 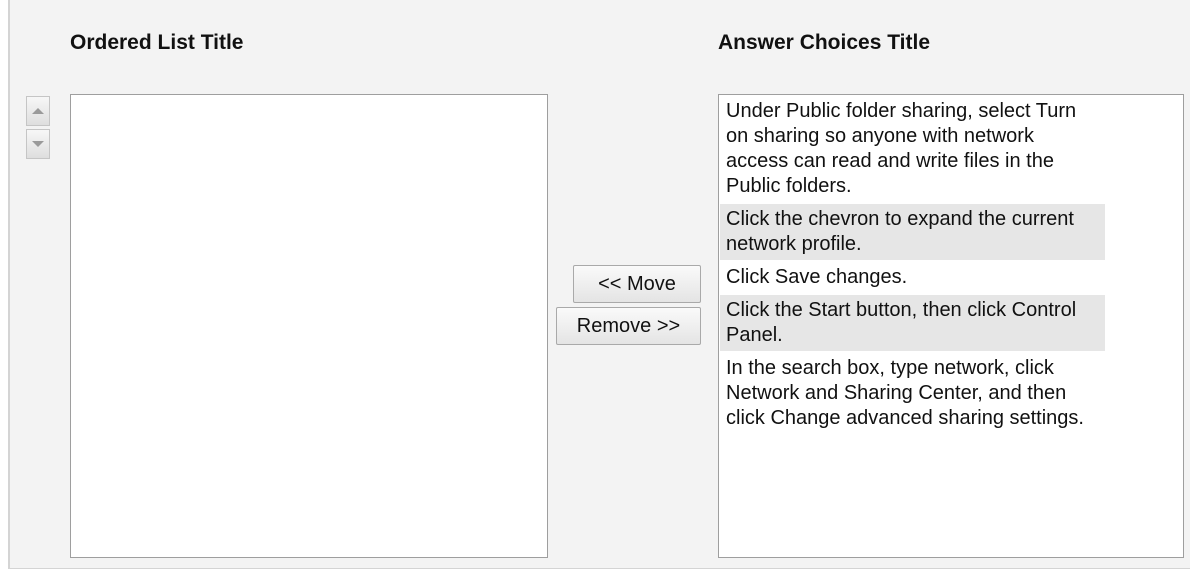 I want to click on ordered-list-title: Ordered List Title, so click(x=157, y=42).